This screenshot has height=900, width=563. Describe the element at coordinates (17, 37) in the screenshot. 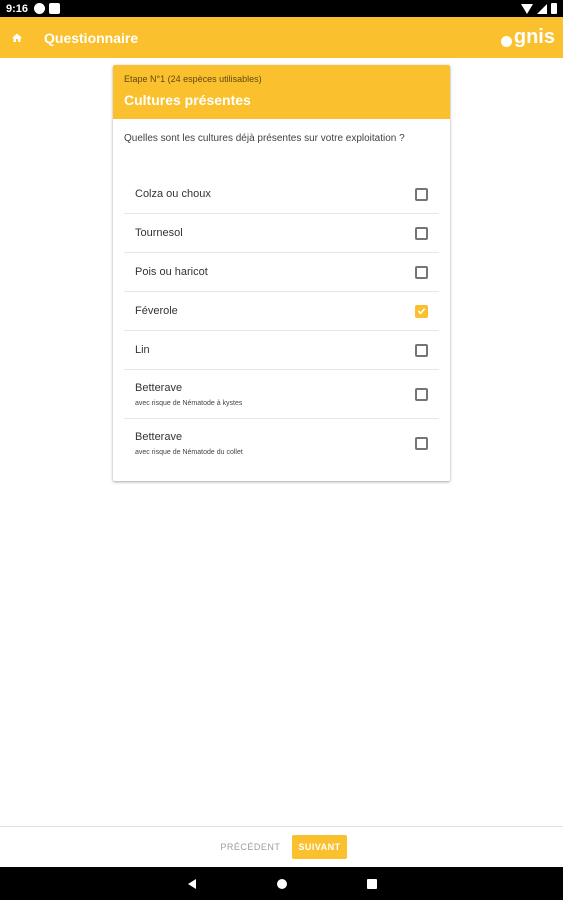

I see `home-icon` at that location.